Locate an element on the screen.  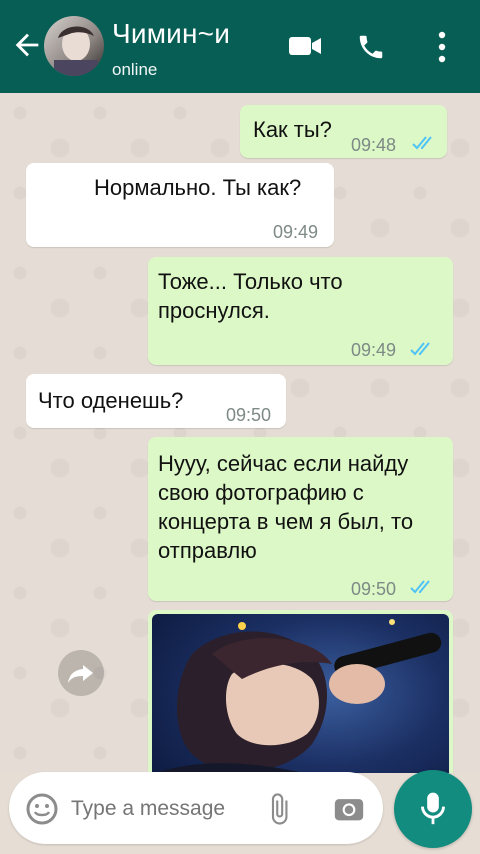
contact-status: online is located at coordinates (135, 69).